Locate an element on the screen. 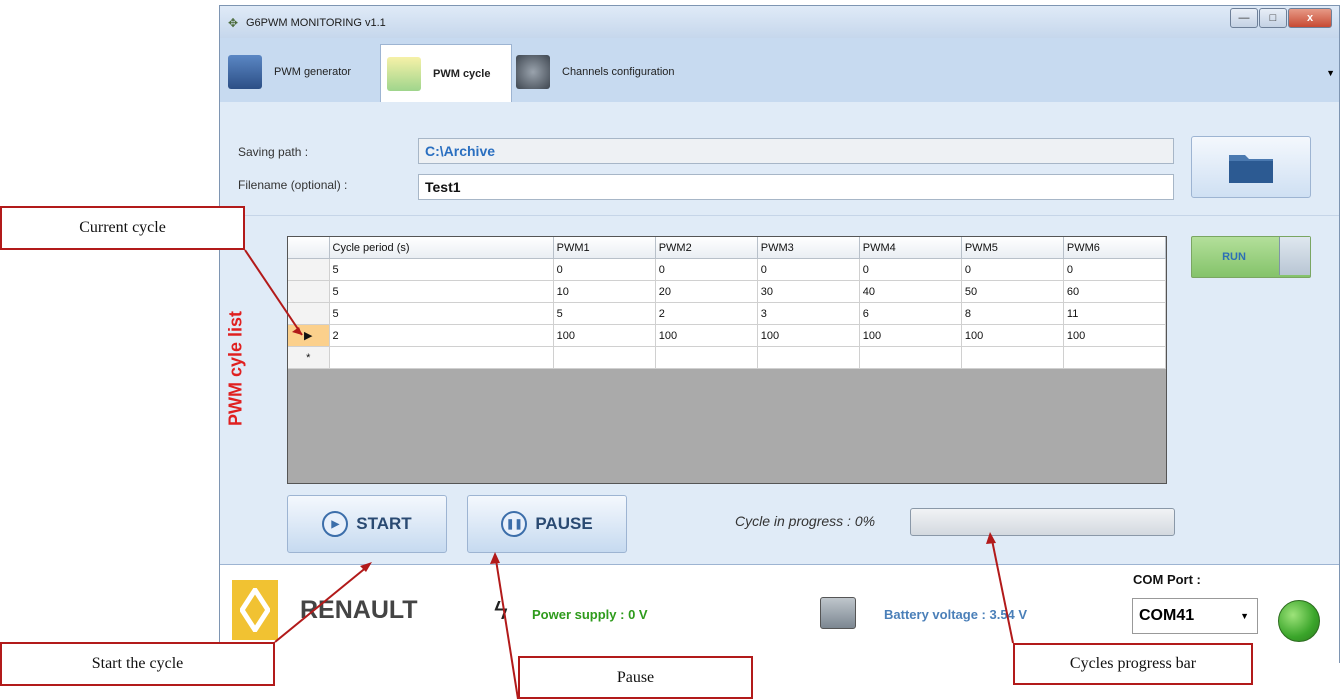 This screenshot has width=1340, height=699. callout-current-cycle: Current cycle is located at coordinates (122, 228).